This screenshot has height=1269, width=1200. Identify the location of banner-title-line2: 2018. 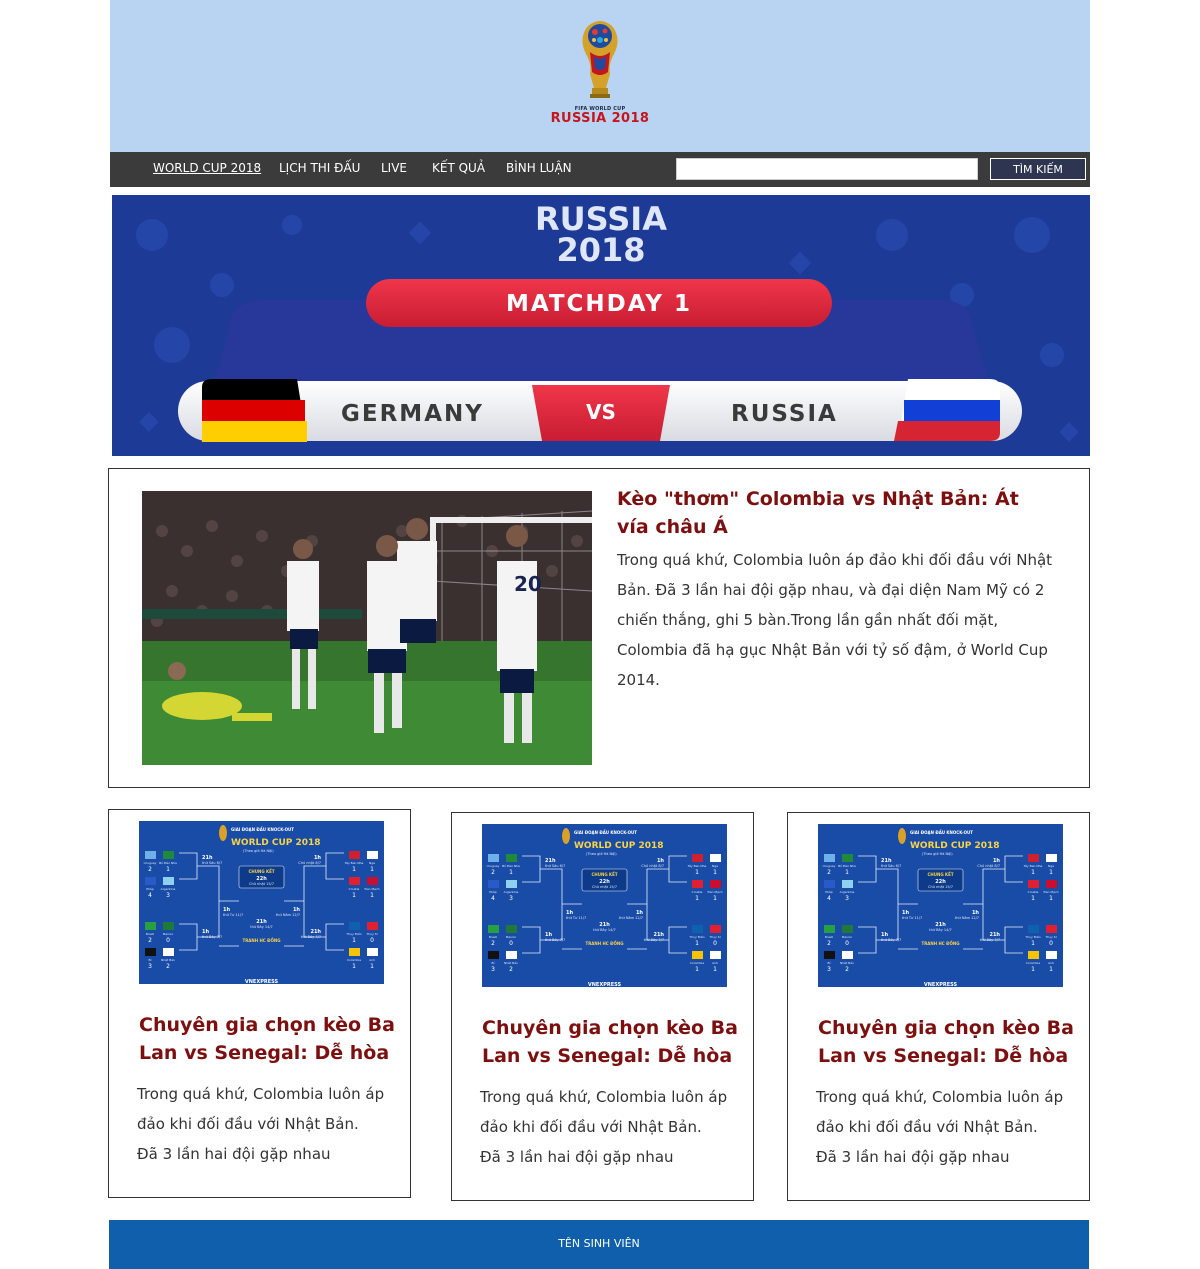
(600, 250).